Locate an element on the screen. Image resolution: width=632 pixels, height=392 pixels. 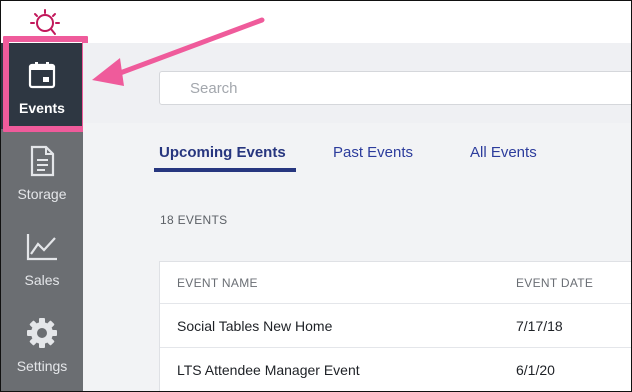
events-highlight-box is located at coordinates (45, 84).